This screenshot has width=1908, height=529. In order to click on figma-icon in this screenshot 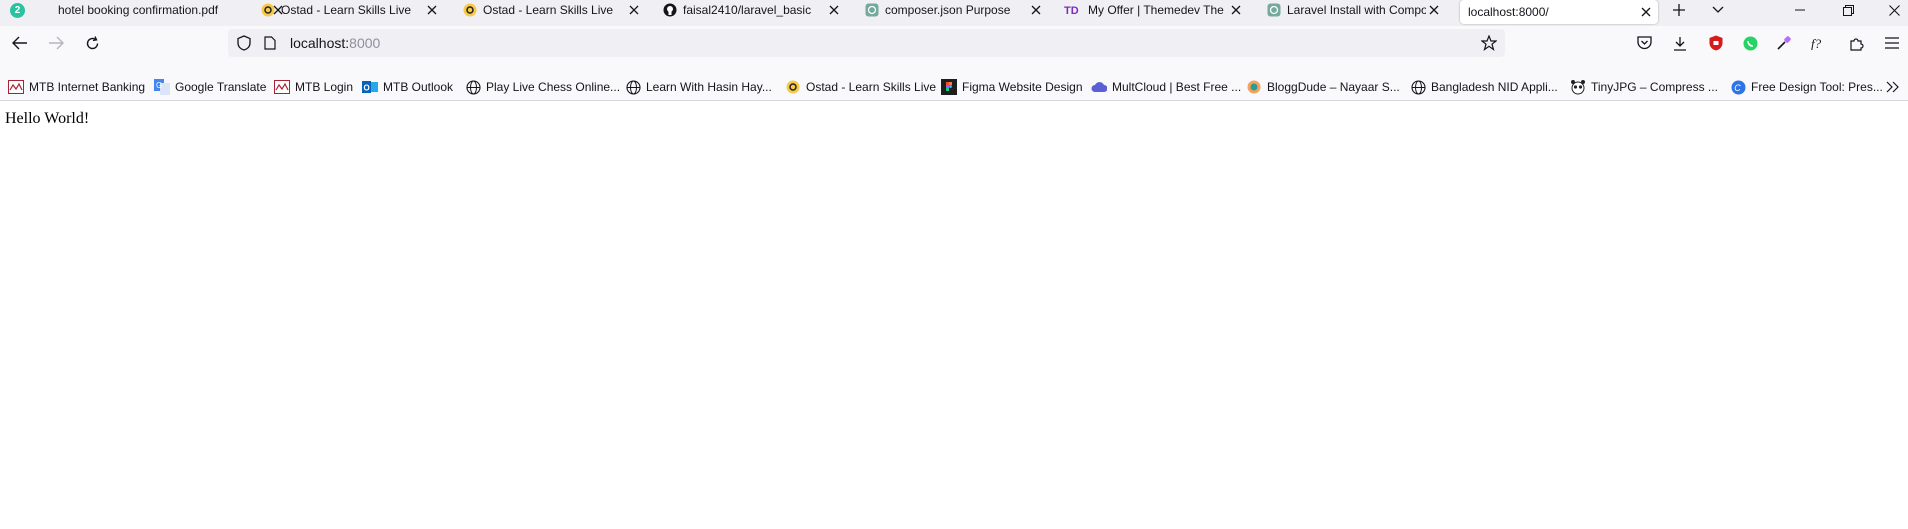, I will do `click(949, 87)`.